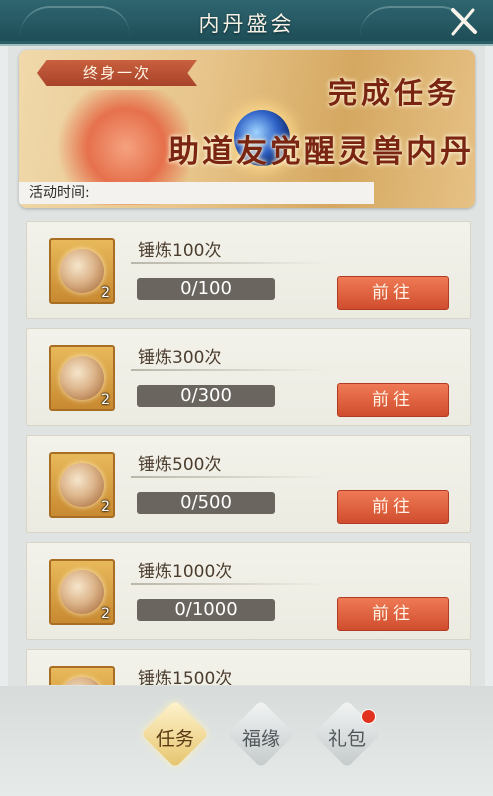 The width and height of the screenshot is (493, 796). I want to click on task-progress: 0/500, so click(206, 503).